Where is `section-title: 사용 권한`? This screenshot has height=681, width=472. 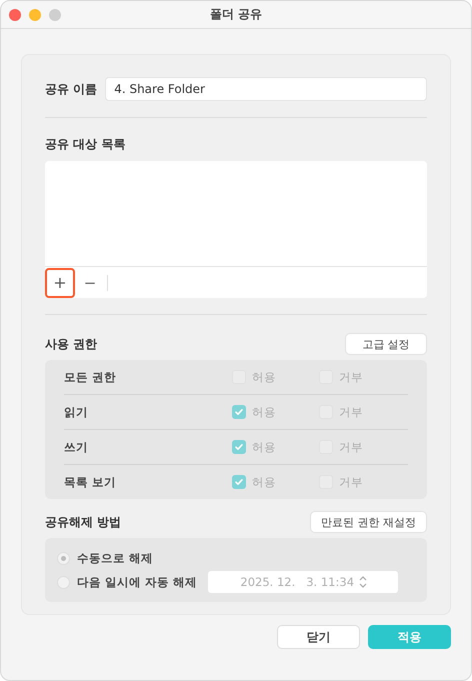 section-title: 사용 권한 is located at coordinates (71, 344).